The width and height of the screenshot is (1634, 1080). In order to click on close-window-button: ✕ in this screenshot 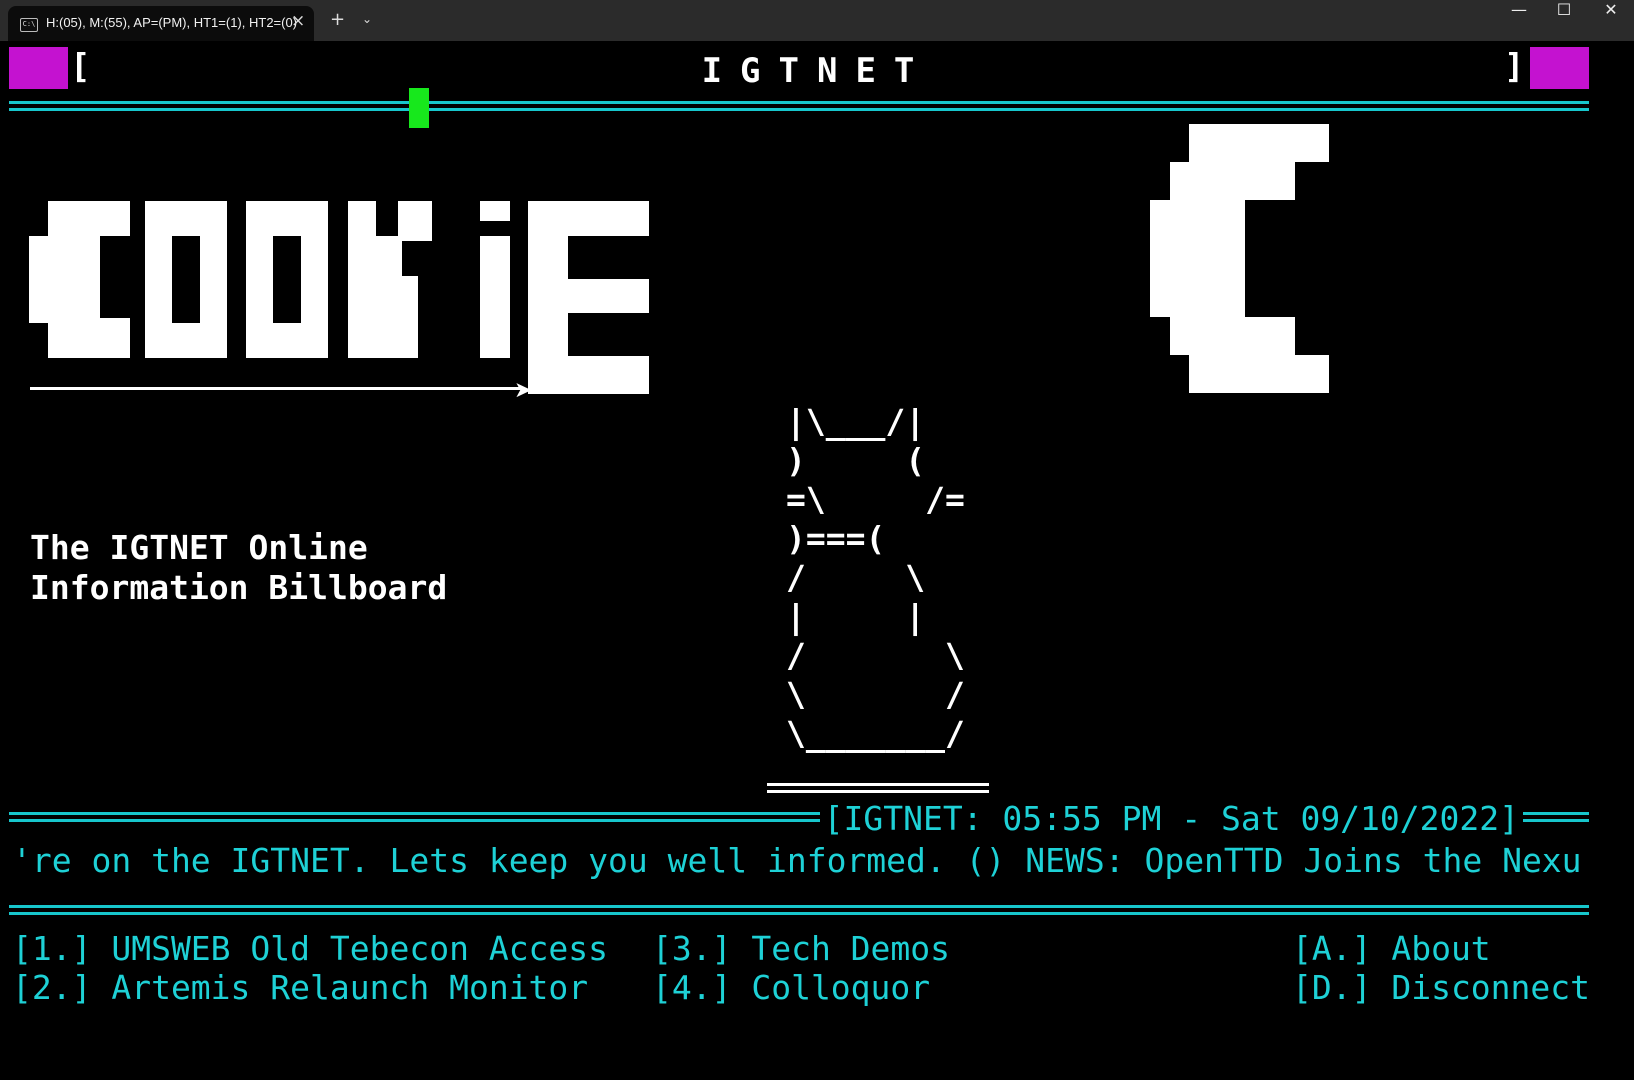, I will do `click(1611, 20)`.